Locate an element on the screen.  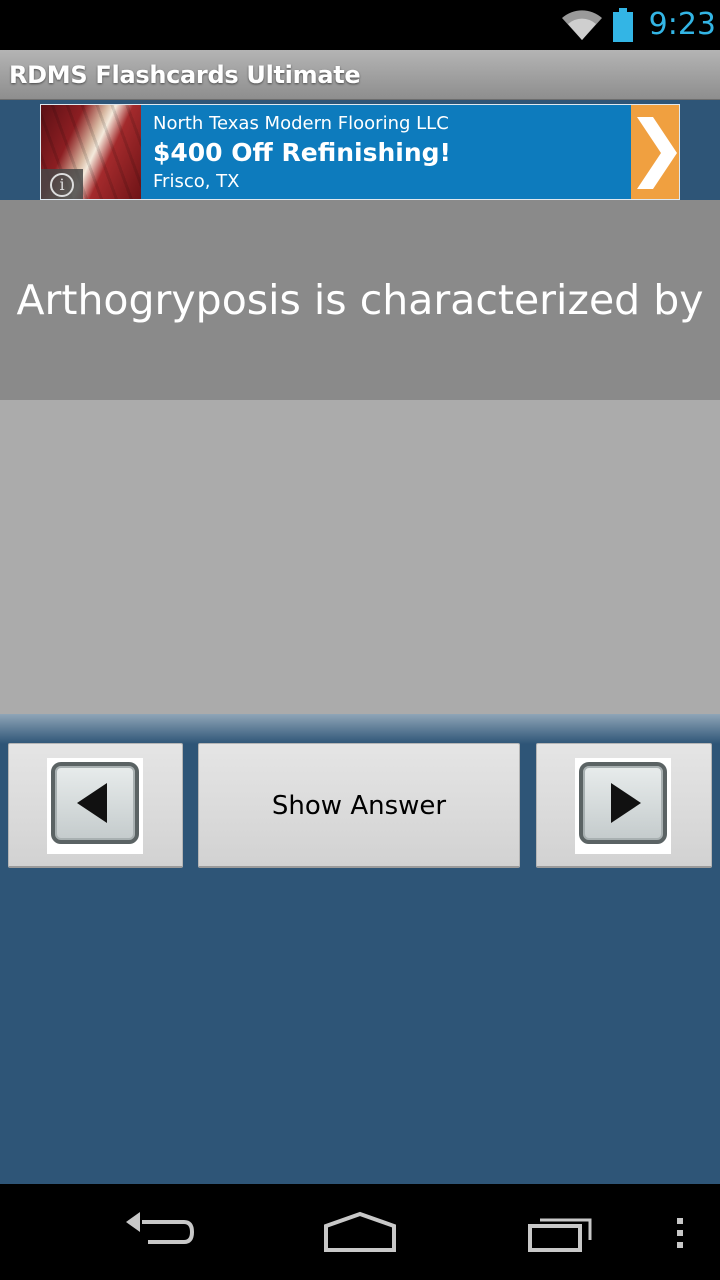
status-bar: 9:23 is located at coordinates (360, 25).